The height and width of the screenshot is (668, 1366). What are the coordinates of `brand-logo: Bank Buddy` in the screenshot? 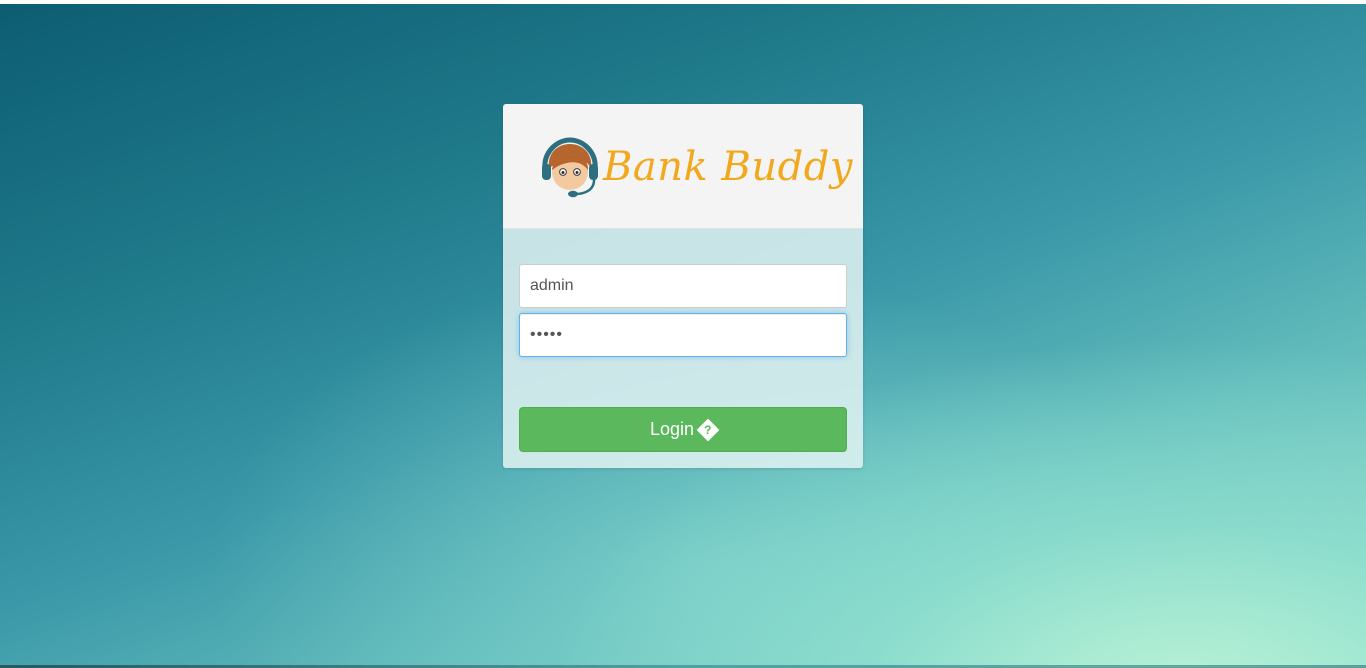 It's located at (695, 167).